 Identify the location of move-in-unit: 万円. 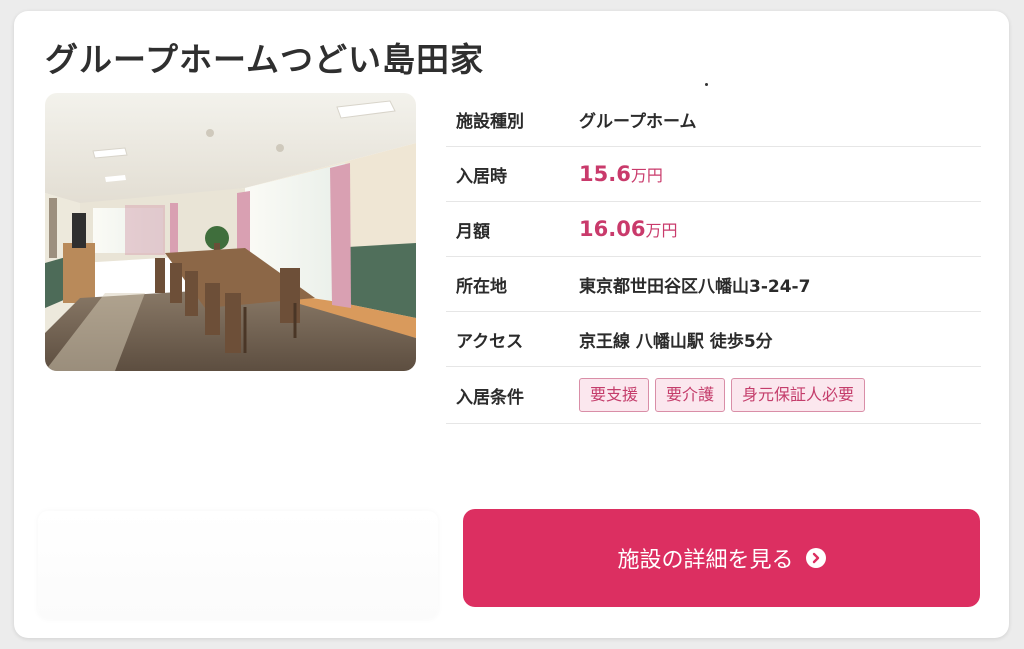
(646, 175).